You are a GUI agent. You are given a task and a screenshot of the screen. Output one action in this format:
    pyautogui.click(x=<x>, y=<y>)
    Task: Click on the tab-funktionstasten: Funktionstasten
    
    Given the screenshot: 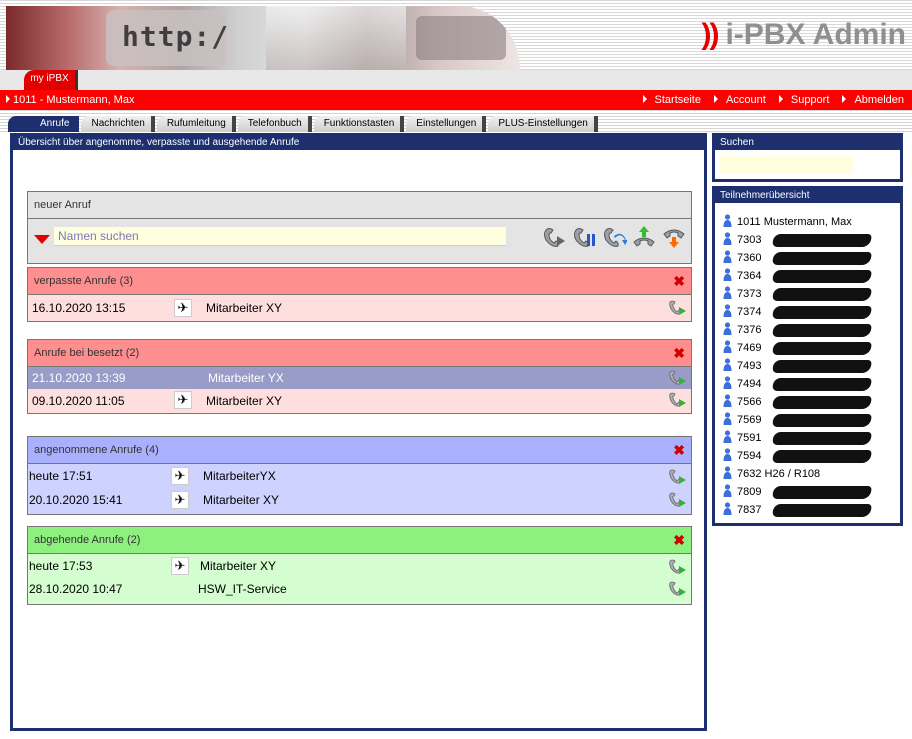 What is the action you would take?
    pyautogui.click(x=359, y=124)
    